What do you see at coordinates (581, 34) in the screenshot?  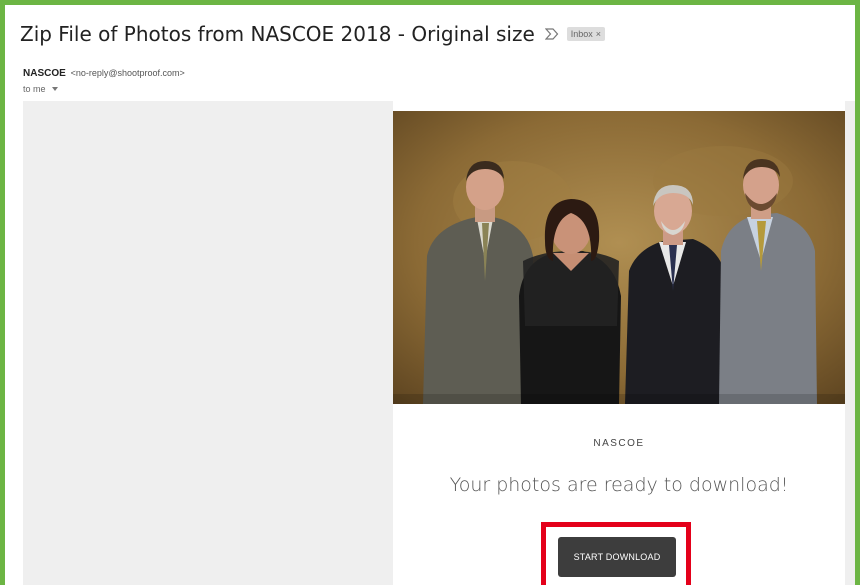 I see `inbox-label-text: Inbox` at bounding box center [581, 34].